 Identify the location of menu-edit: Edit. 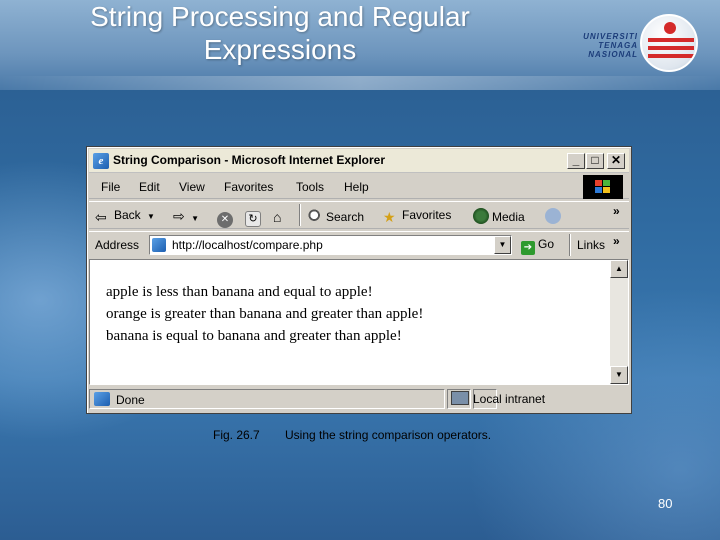
(149, 187).